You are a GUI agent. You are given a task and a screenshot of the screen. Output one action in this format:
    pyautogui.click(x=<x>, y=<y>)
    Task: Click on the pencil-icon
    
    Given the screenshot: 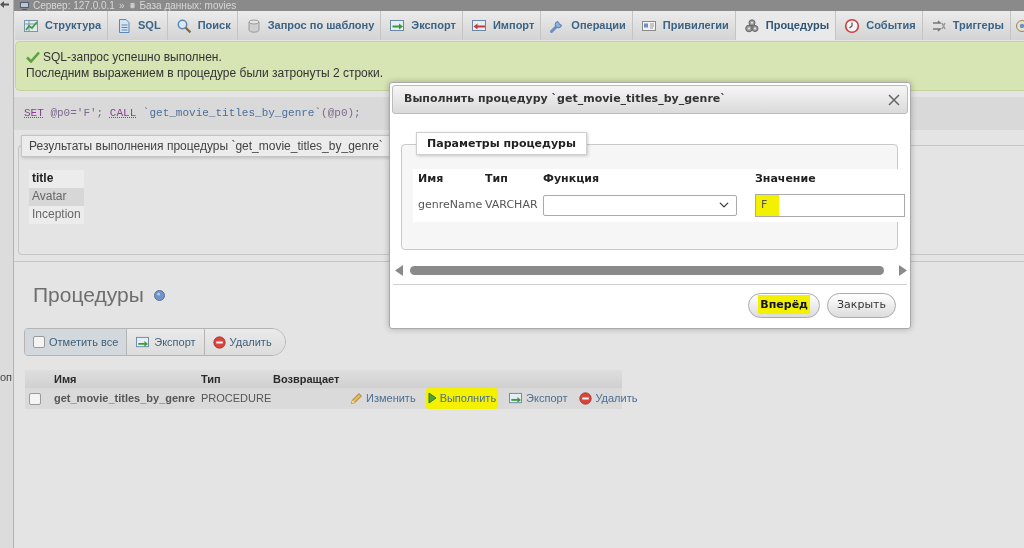 What is the action you would take?
    pyautogui.click(x=356, y=398)
    